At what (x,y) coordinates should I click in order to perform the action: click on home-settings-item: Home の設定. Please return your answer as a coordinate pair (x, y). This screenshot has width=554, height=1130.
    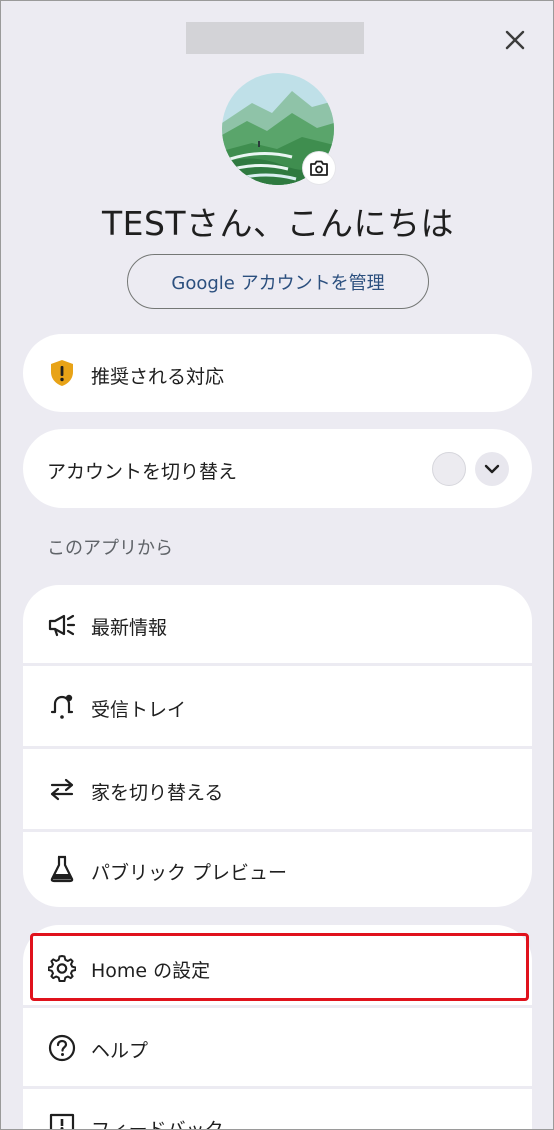
    Looking at the image, I should click on (277, 968).